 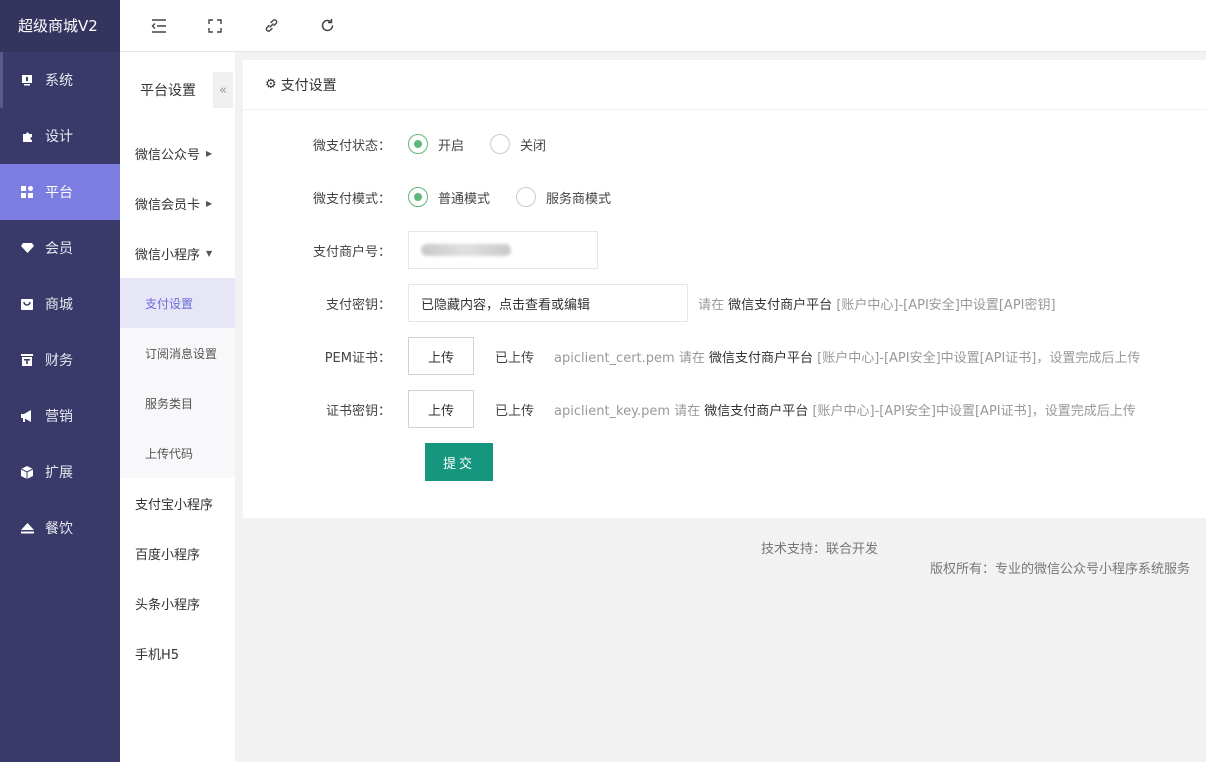 What do you see at coordinates (60, 248) in the screenshot?
I see `nav-item-member: 会员` at bounding box center [60, 248].